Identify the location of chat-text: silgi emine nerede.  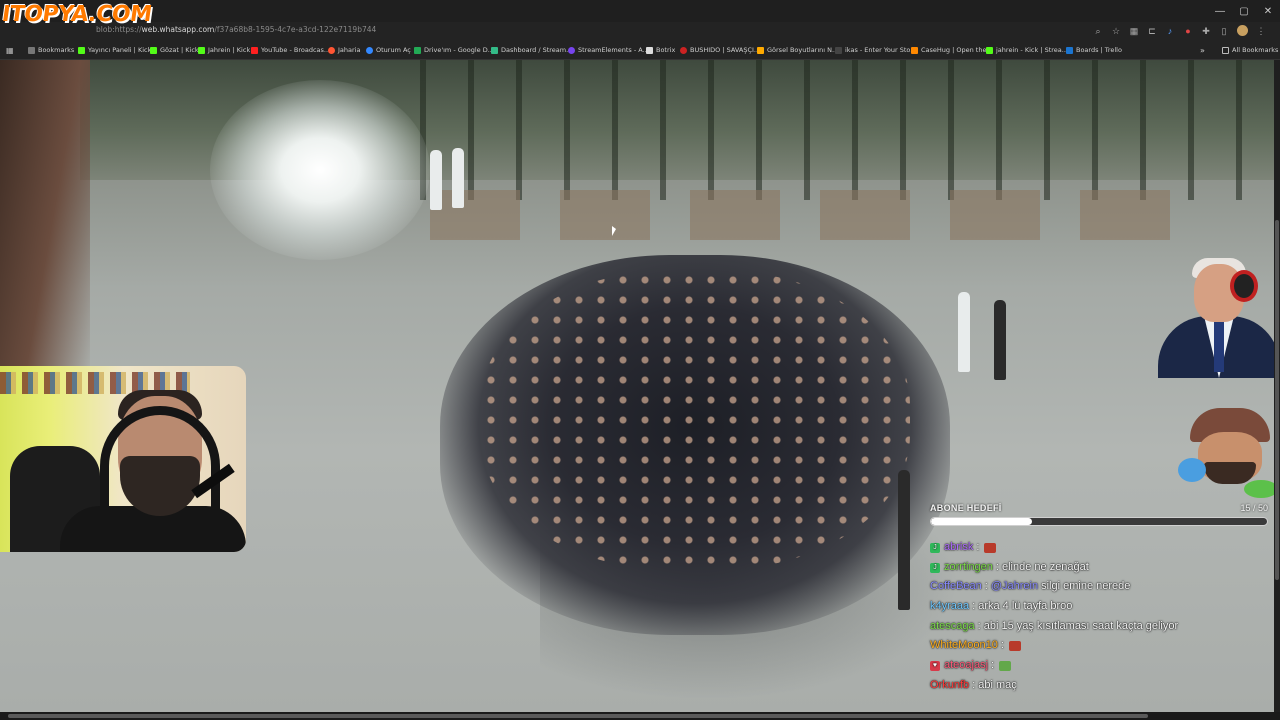
(1086, 586).